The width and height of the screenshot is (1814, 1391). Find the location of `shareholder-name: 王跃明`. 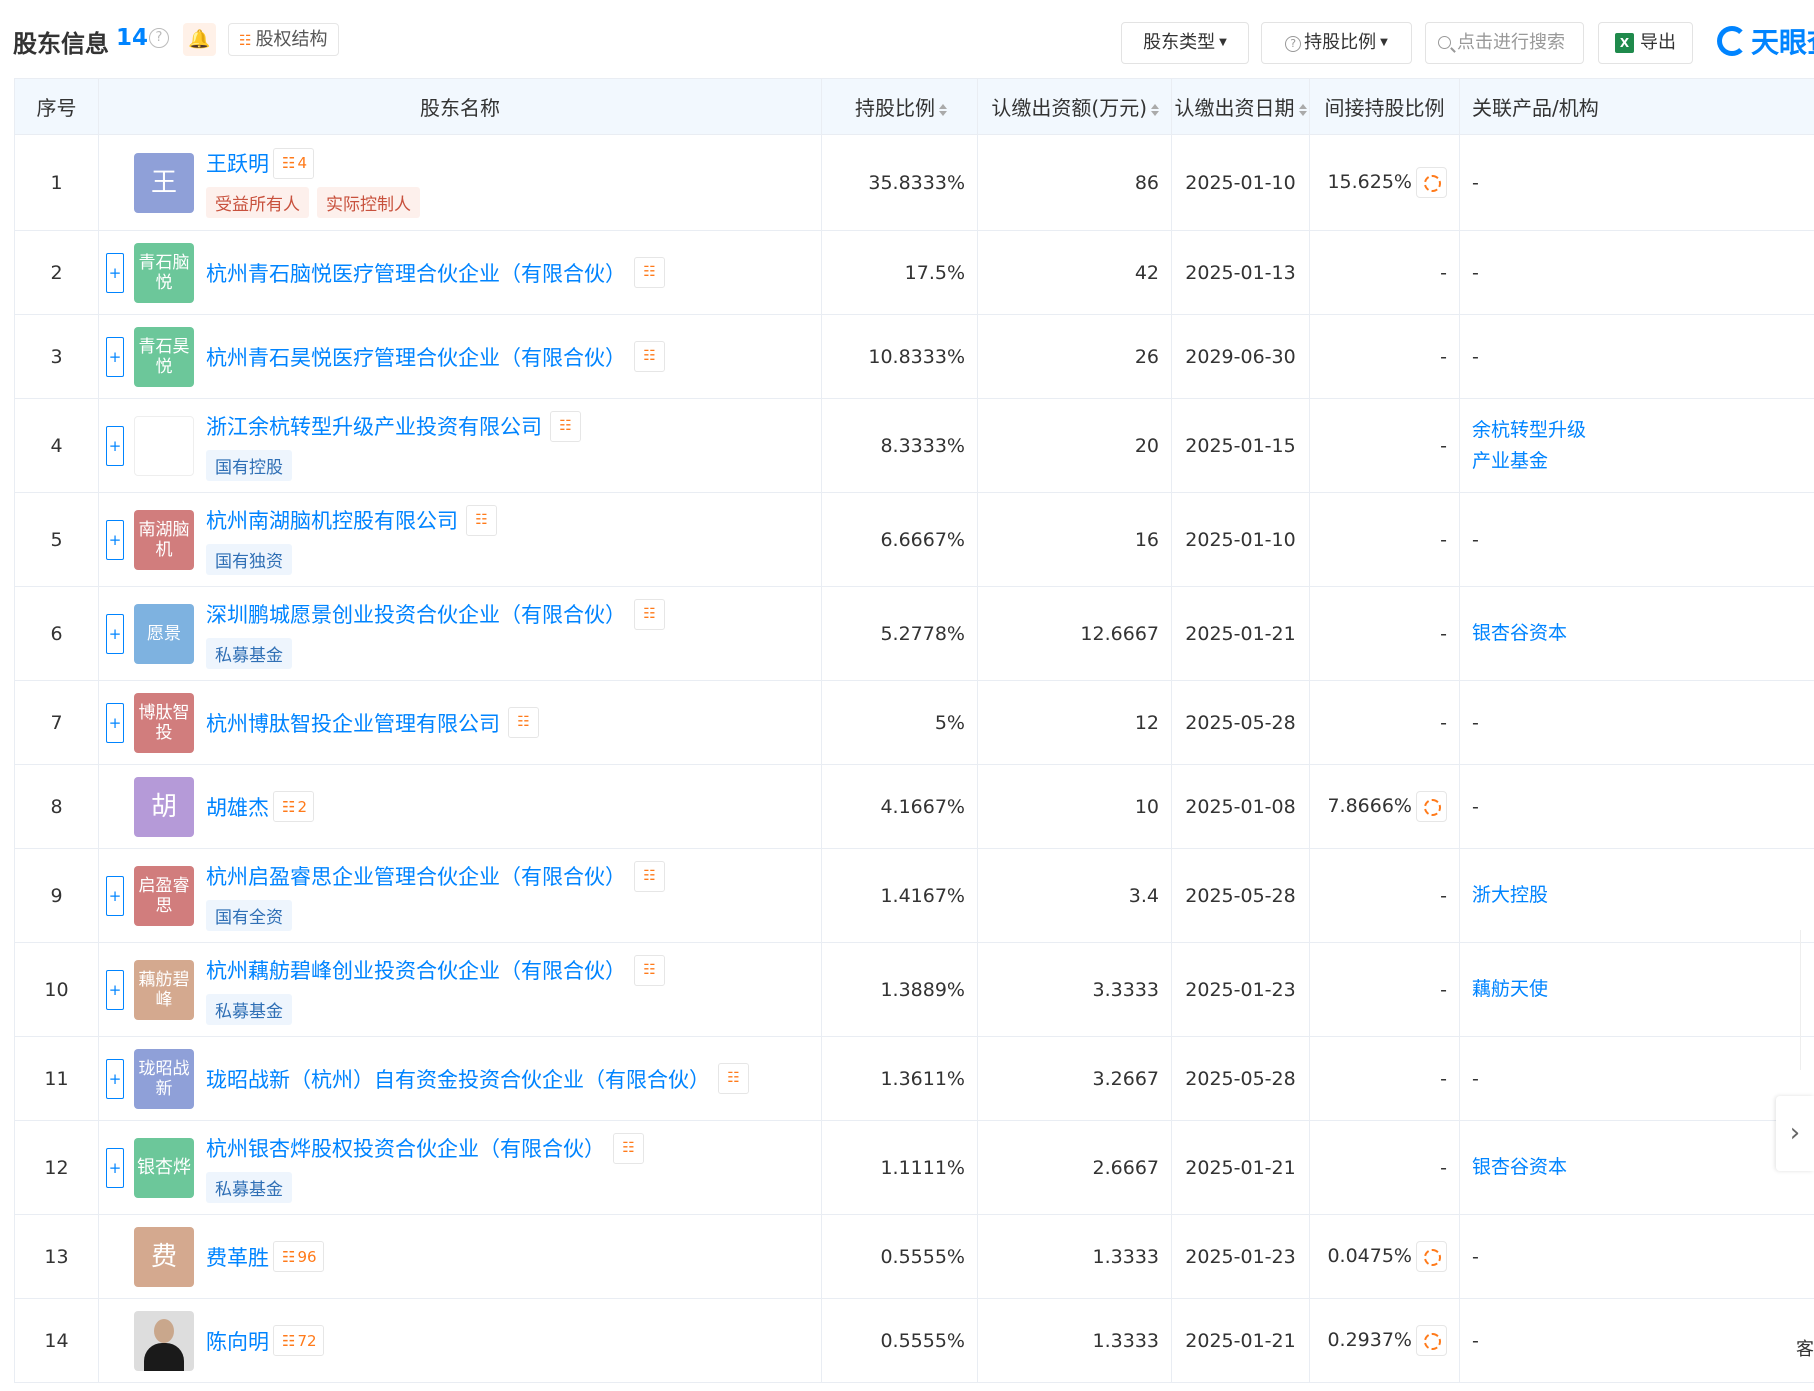

shareholder-name: 王跃明 is located at coordinates (237, 163).